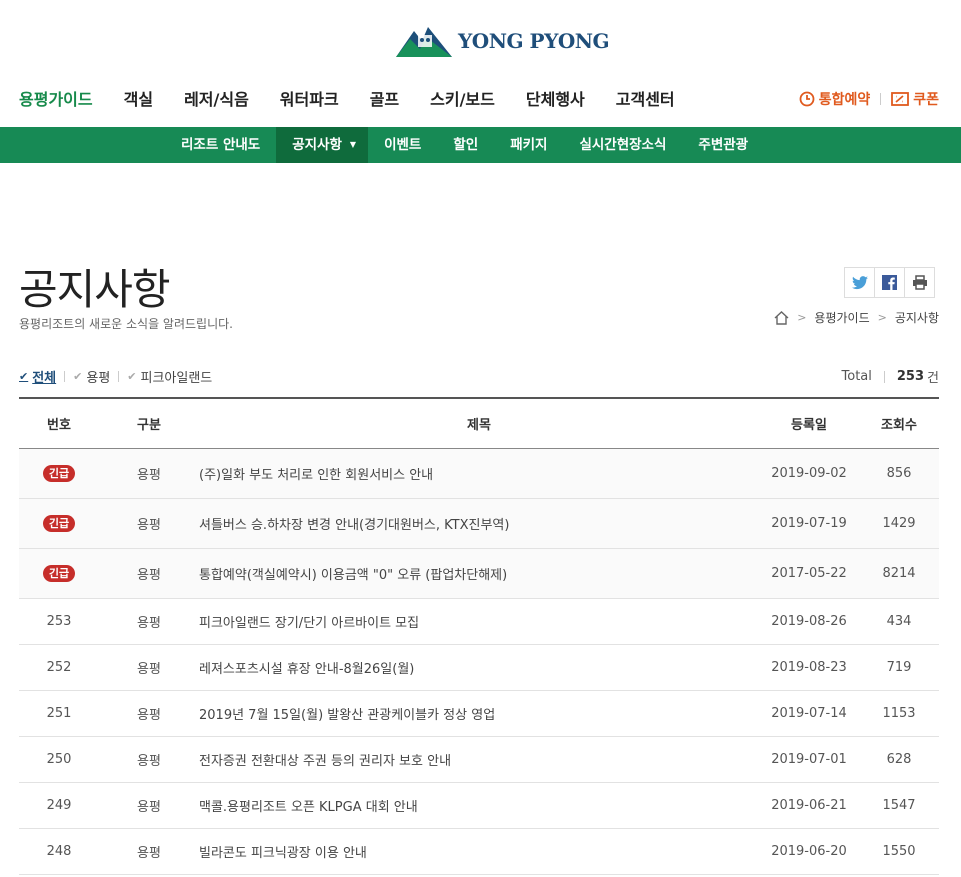  What do you see at coordinates (56, 100) in the screenshot?
I see `main-nav-item-guide: 용평가이드` at bounding box center [56, 100].